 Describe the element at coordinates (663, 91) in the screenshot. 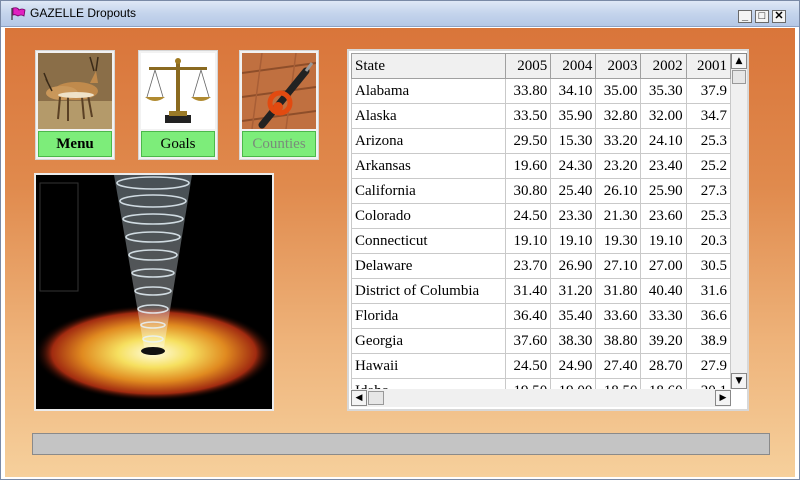

I see `value-cell-2002: 35.30` at that location.